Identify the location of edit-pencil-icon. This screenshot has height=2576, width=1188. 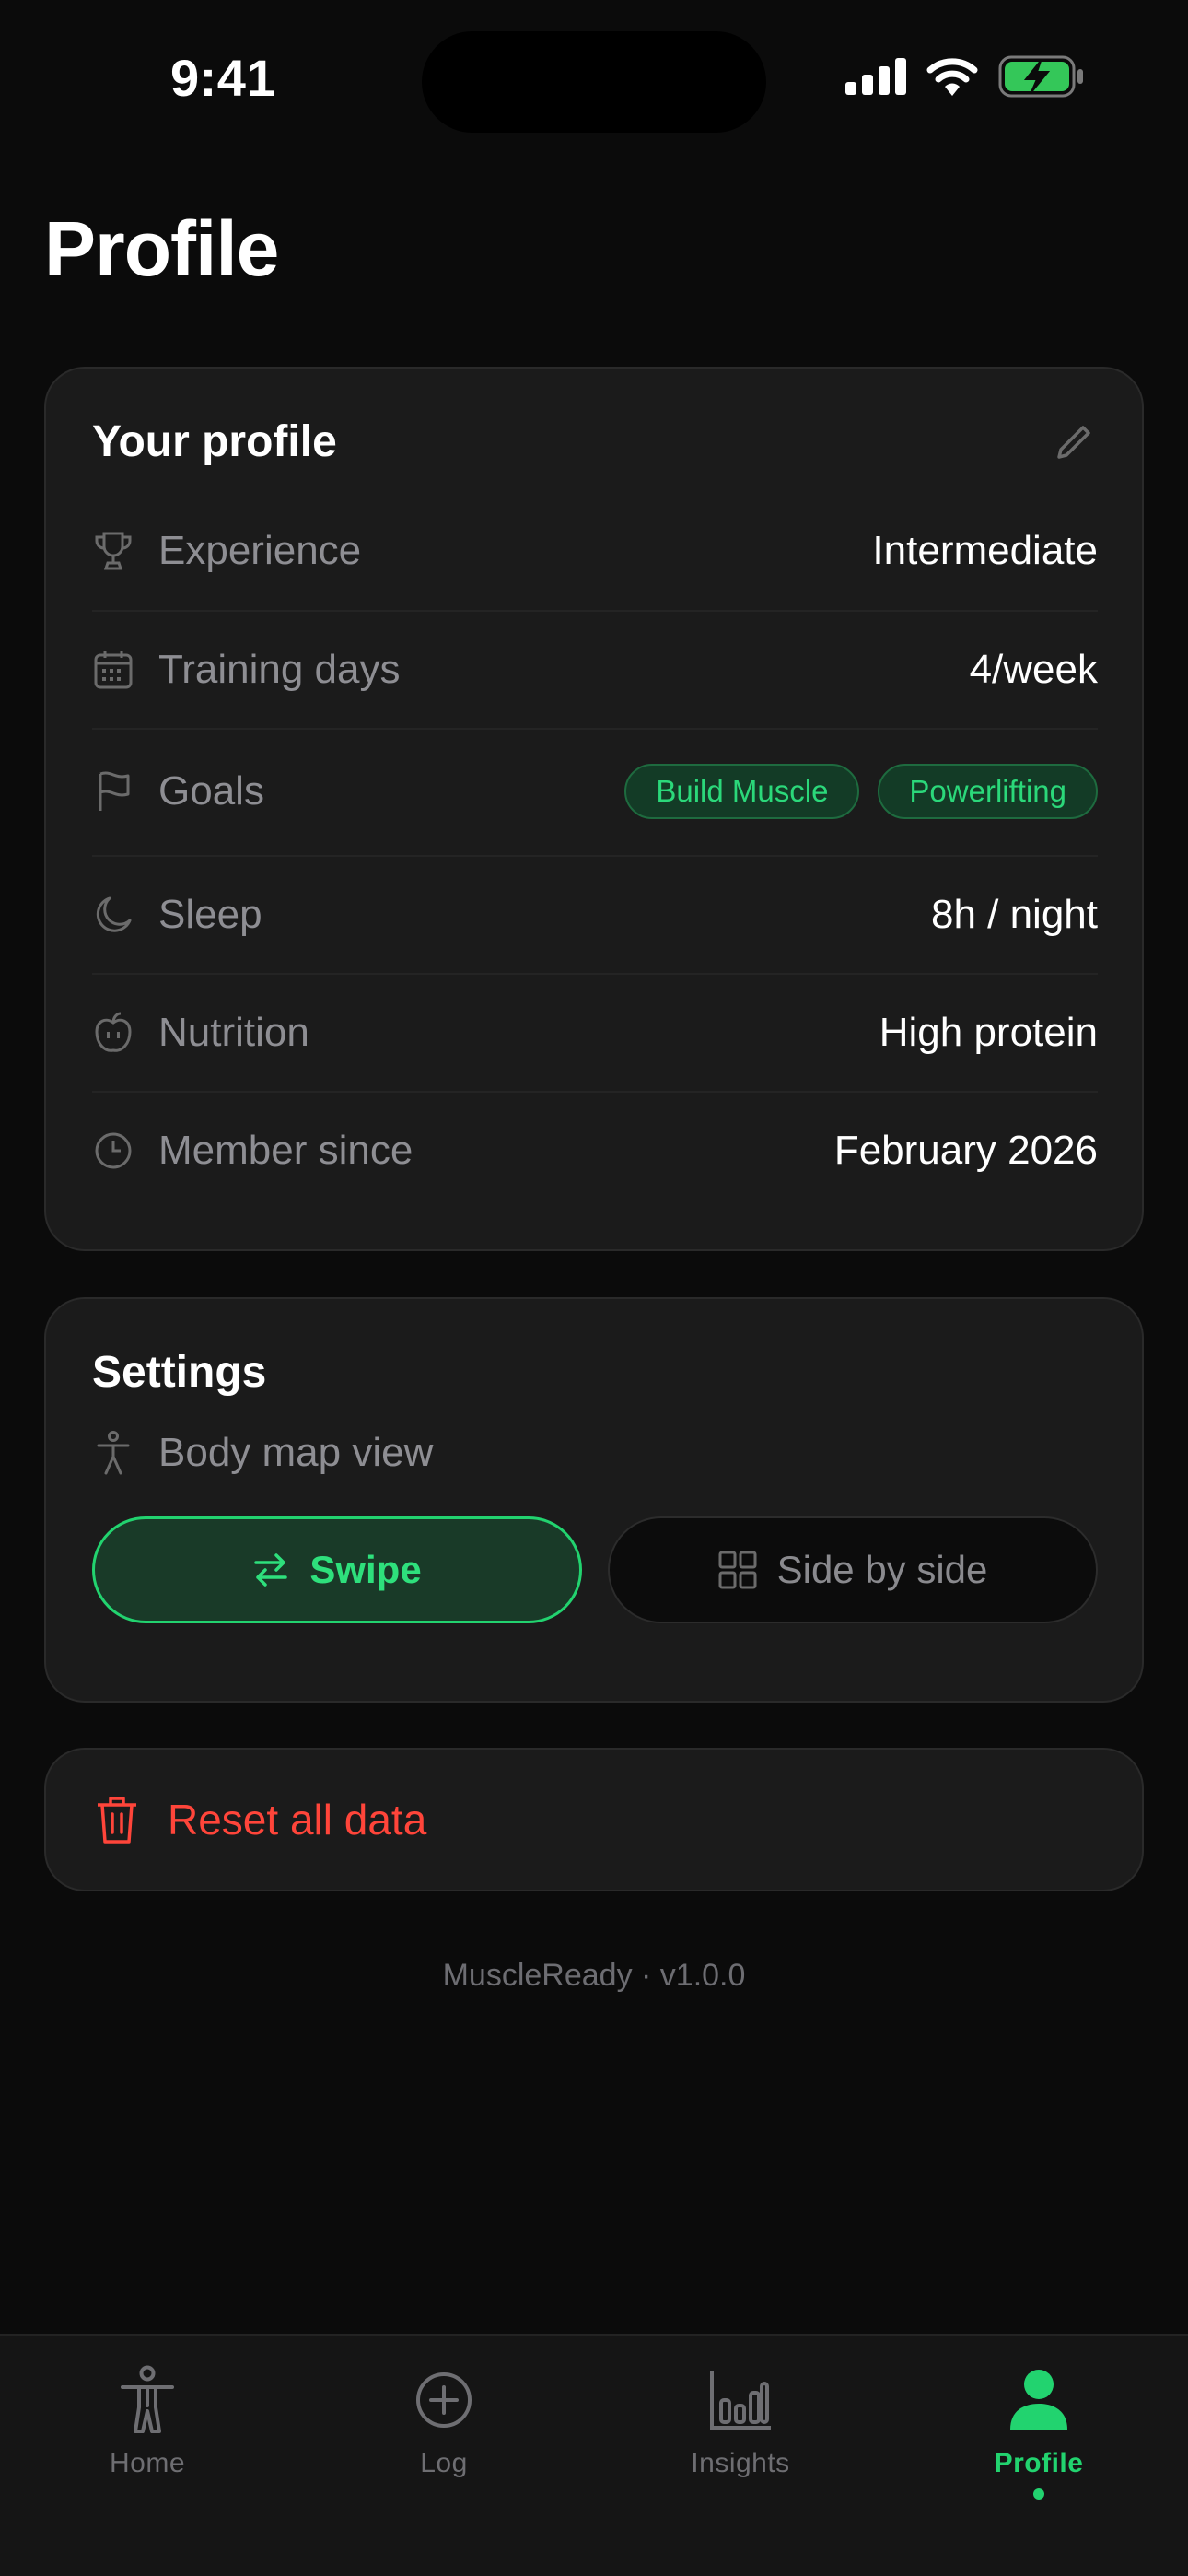
(1074, 442).